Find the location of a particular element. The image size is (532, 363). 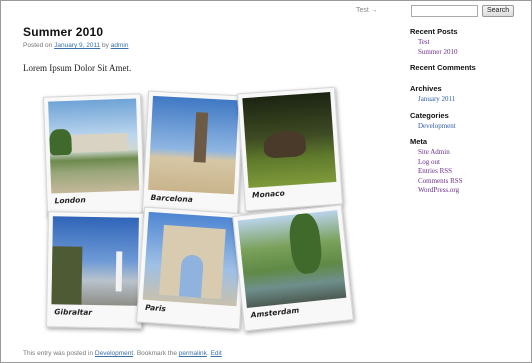

widget-title-meta: Meta is located at coordinates (419, 141).